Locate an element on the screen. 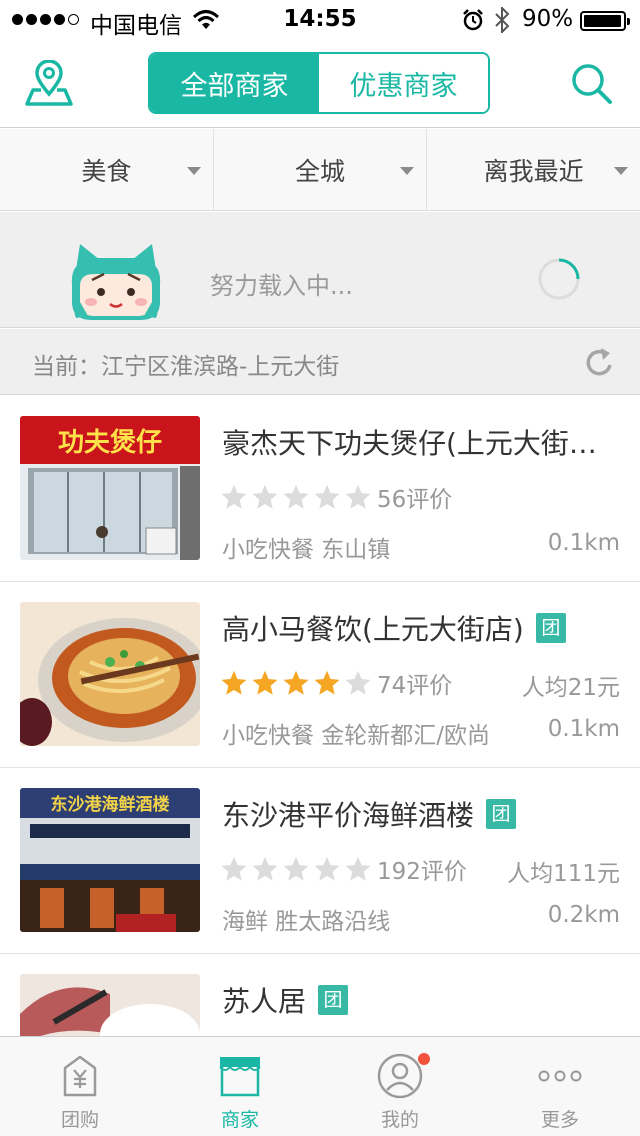 The width and height of the screenshot is (640, 1136). merchant-category-area: 海鲜 胜太路沿线 is located at coordinates (306, 922).